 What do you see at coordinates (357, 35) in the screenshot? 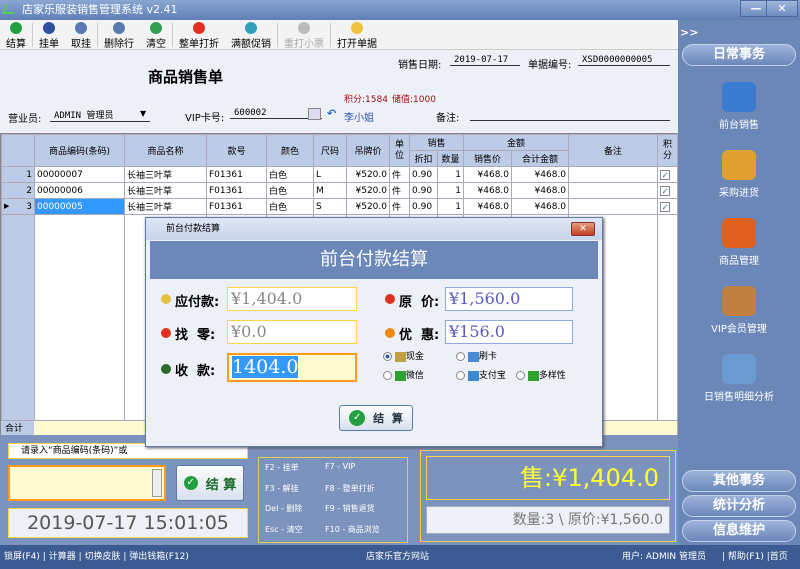
I see `toolbar-button-9: 打开单据` at bounding box center [357, 35].